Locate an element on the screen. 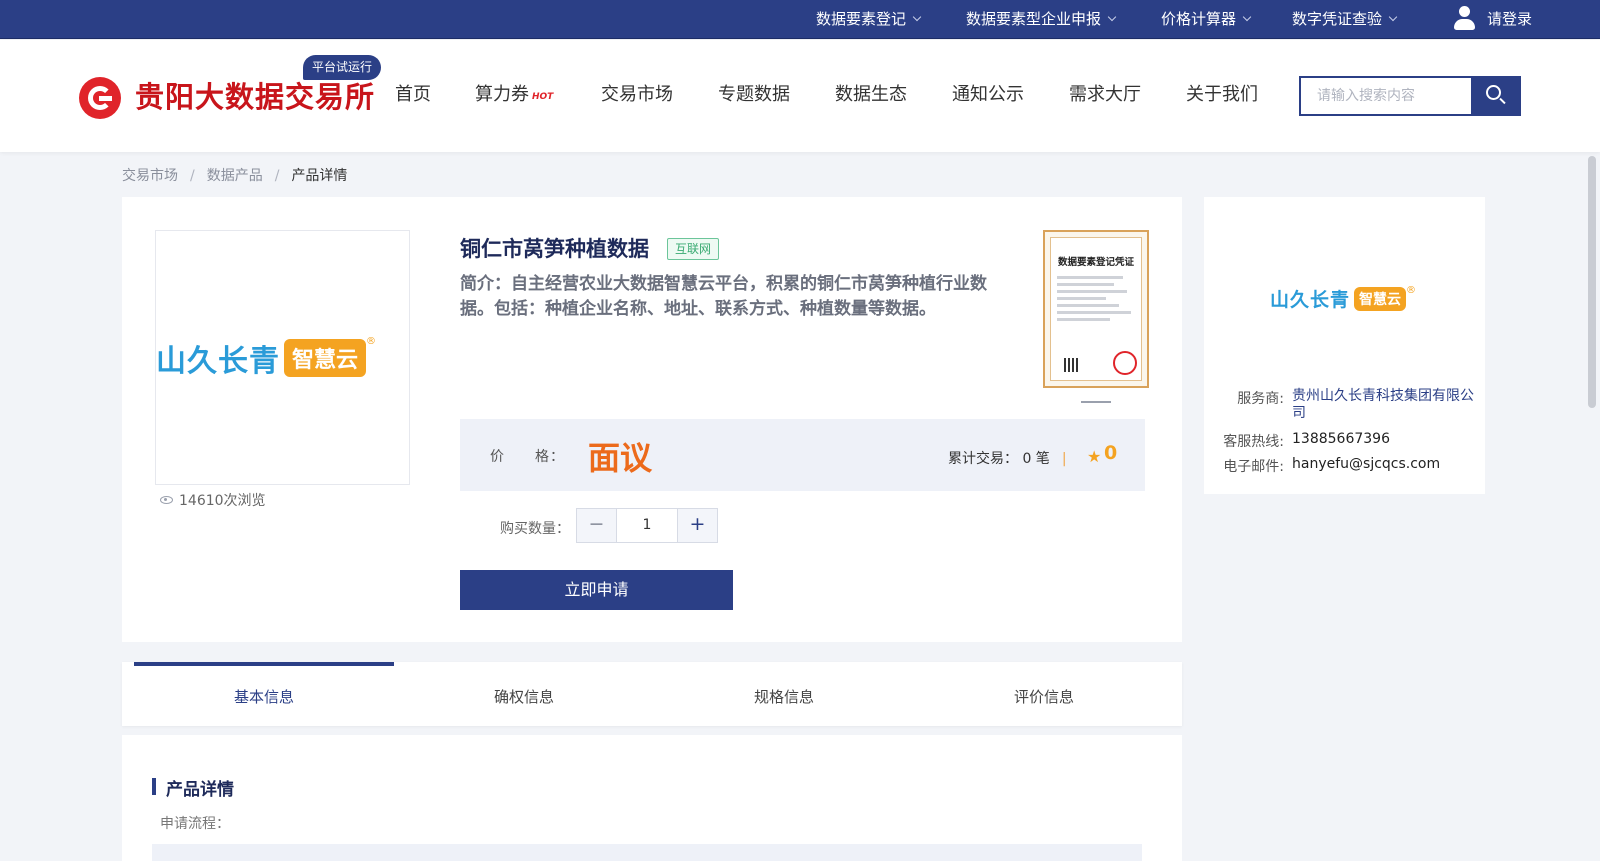  product-brand-logo: 山久长青 智慧云 ® is located at coordinates (266, 357).